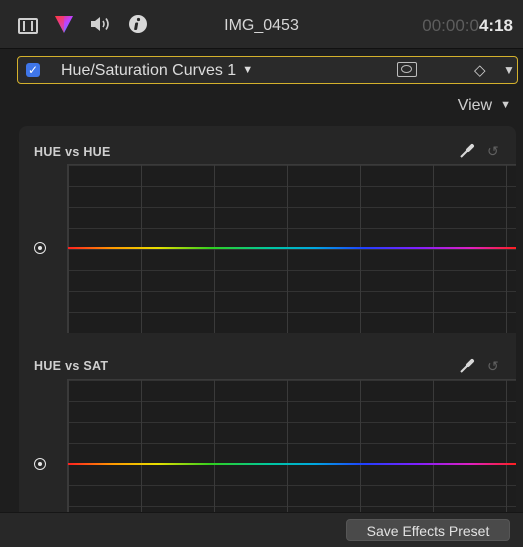 Image resolution: width=523 pixels, height=547 pixels. I want to click on effect-enable-checkbox: ✓, so click(33, 70).